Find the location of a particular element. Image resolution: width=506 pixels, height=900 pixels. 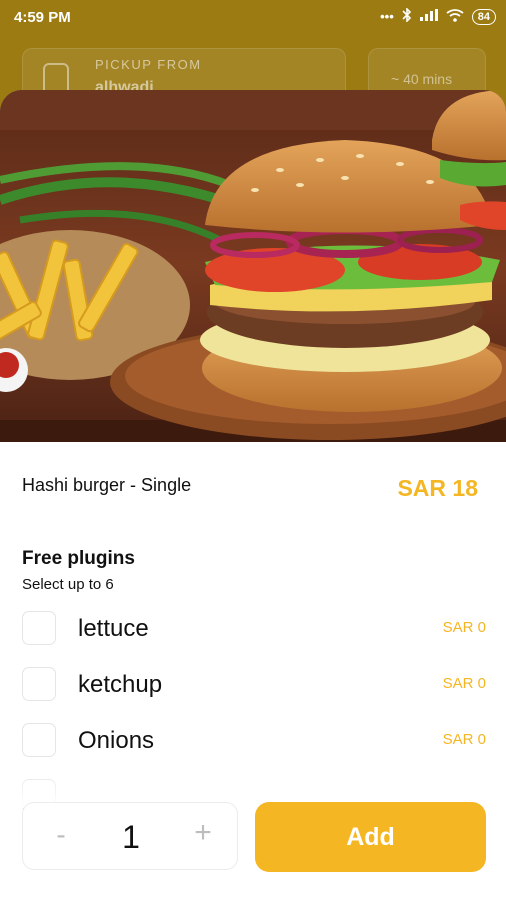

quantity-value: 1 is located at coordinates (131, 837).